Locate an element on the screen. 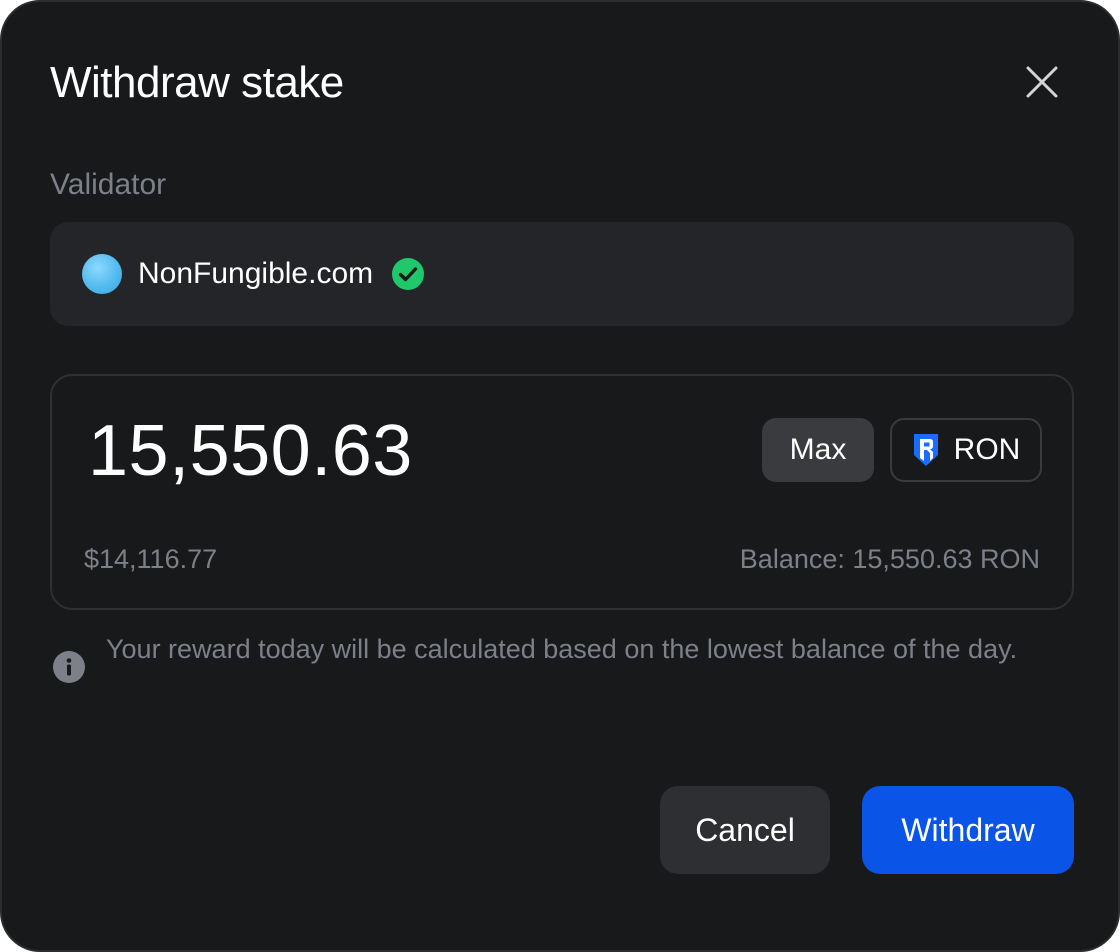 Image resolution: width=1120 pixels, height=952 pixels. validator-label: Validator is located at coordinates (108, 184).